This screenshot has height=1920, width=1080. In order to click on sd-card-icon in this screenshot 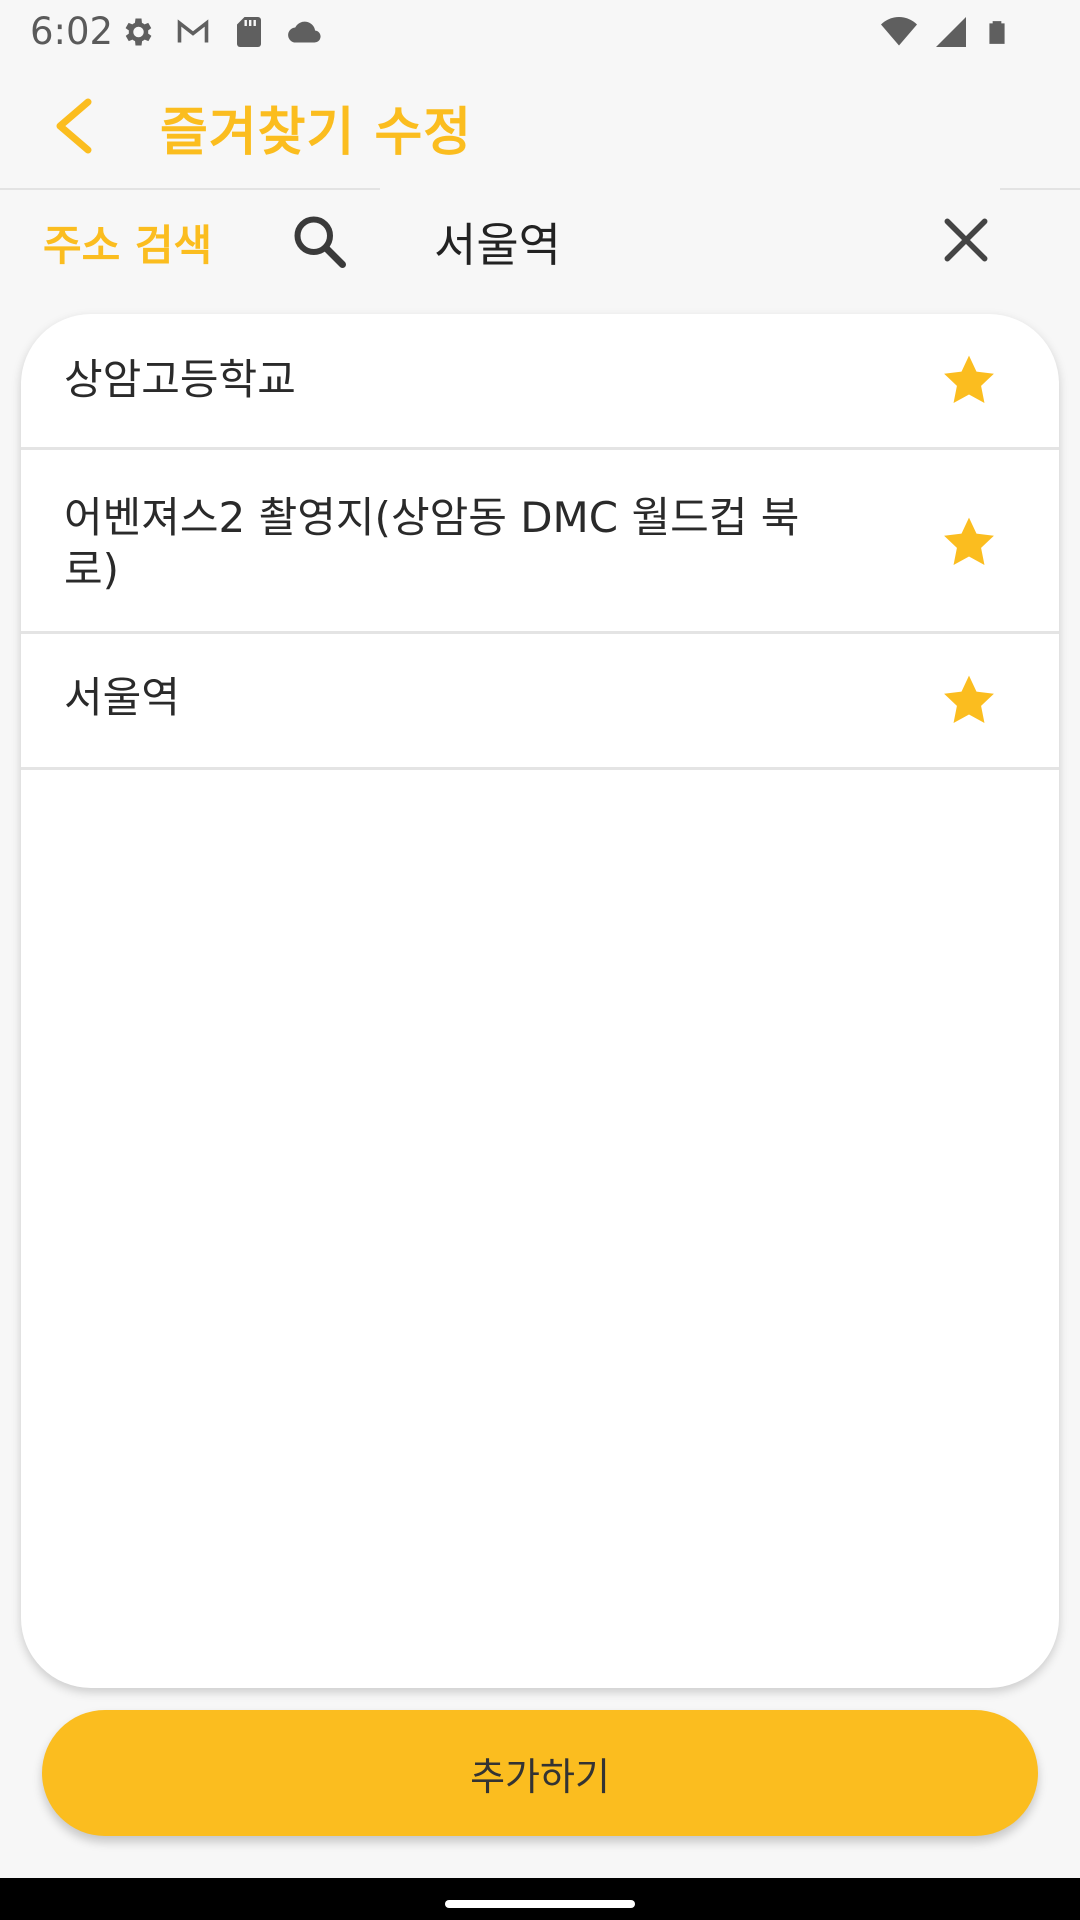, I will do `click(249, 32)`.